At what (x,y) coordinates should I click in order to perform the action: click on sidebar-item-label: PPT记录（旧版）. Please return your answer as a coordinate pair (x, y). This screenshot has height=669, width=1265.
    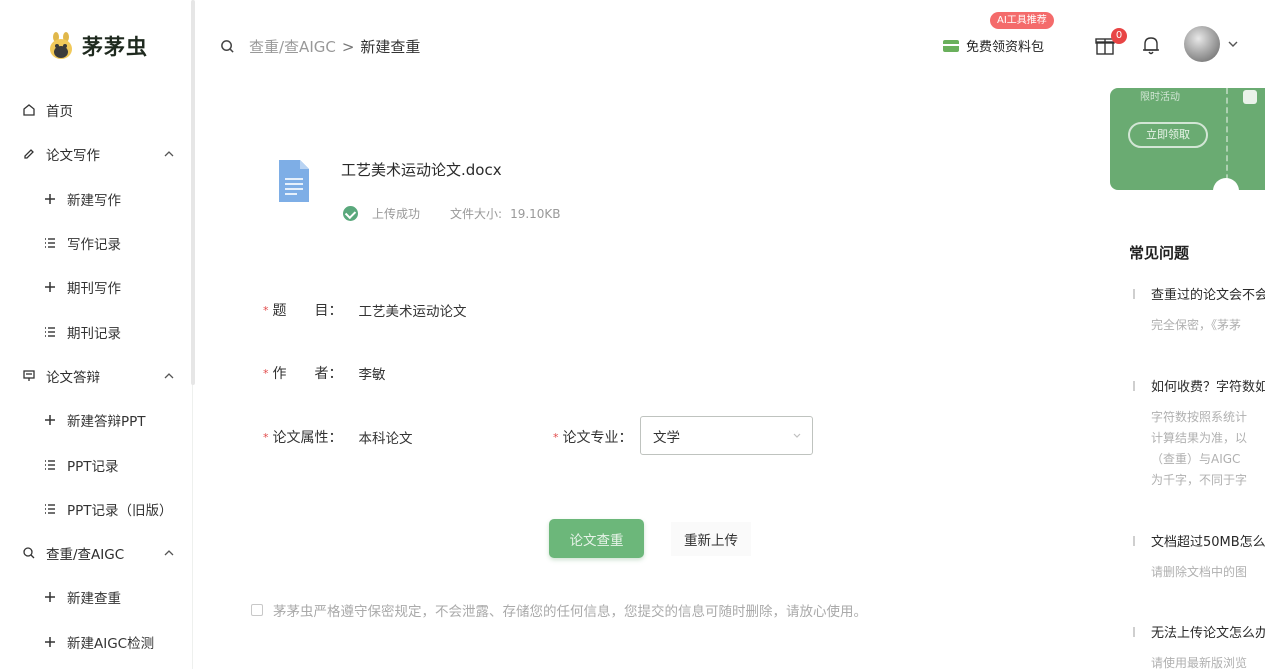
    Looking at the image, I should click on (120, 510).